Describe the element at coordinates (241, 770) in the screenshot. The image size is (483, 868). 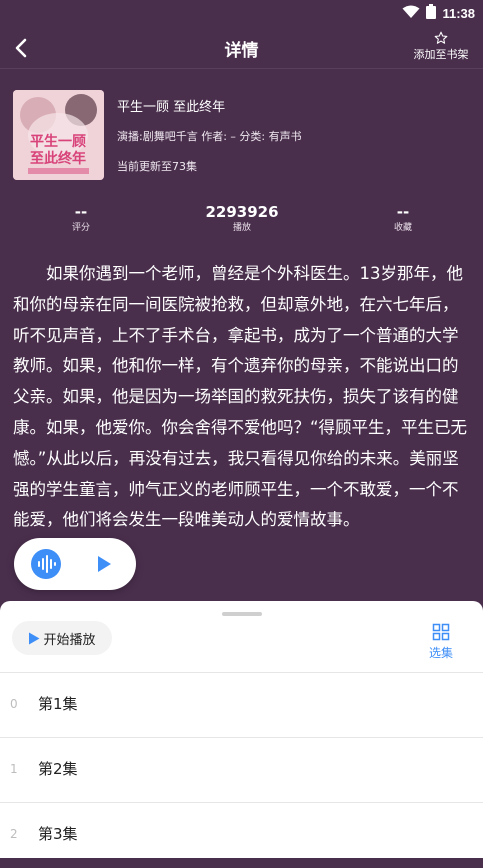
I see `episode-row: 1 第2集` at that location.